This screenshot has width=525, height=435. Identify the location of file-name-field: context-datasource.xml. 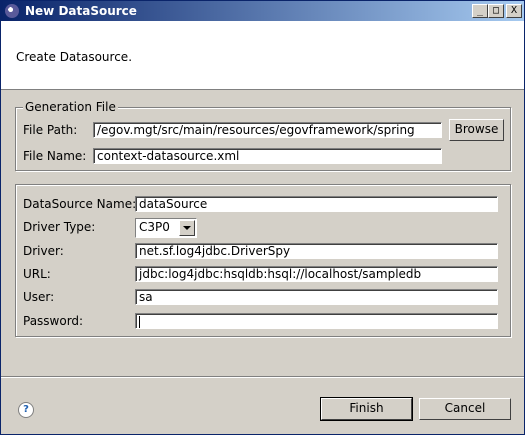
(267, 156).